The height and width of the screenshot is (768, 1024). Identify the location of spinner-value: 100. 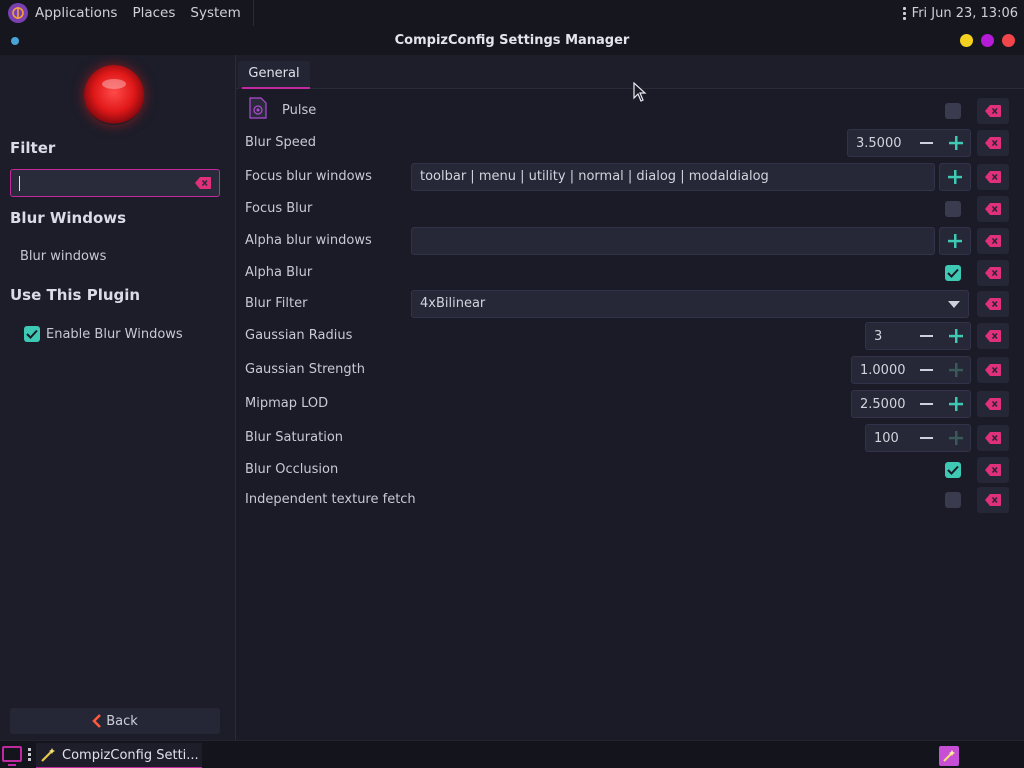
(889, 438).